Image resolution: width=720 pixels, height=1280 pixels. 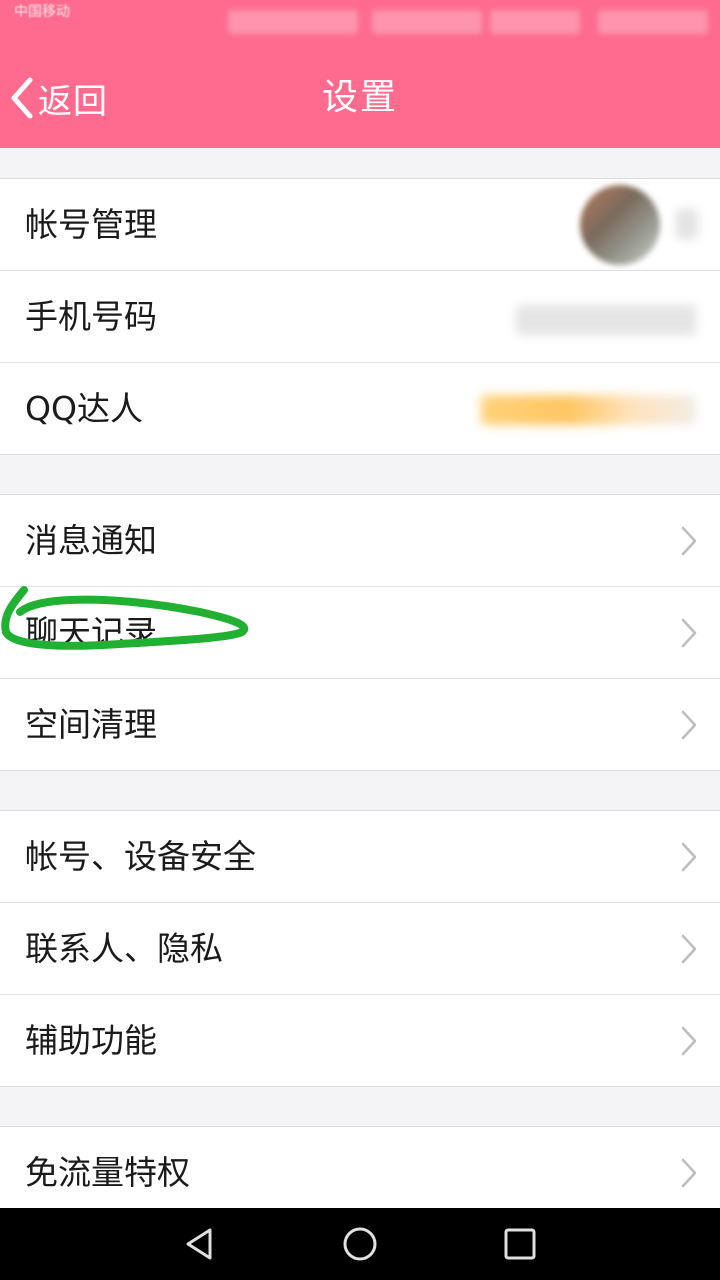 I want to click on settings-item-label: 聊天记录, so click(x=91, y=632).